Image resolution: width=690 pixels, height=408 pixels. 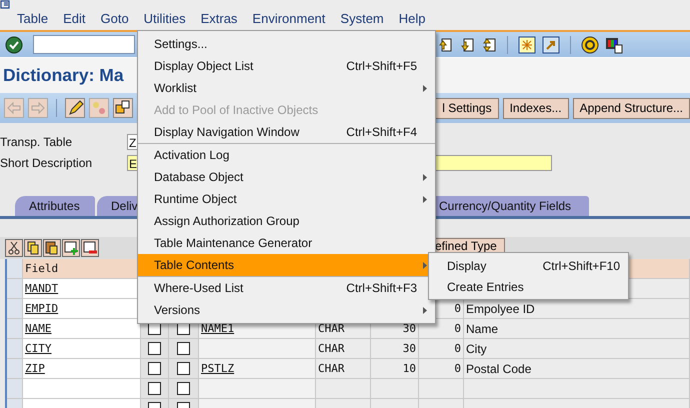 What do you see at coordinates (286, 66) in the screenshot?
I see `menu-item: Display Object List Ctrl+Shift+F5` at bounding box center [286, 66].